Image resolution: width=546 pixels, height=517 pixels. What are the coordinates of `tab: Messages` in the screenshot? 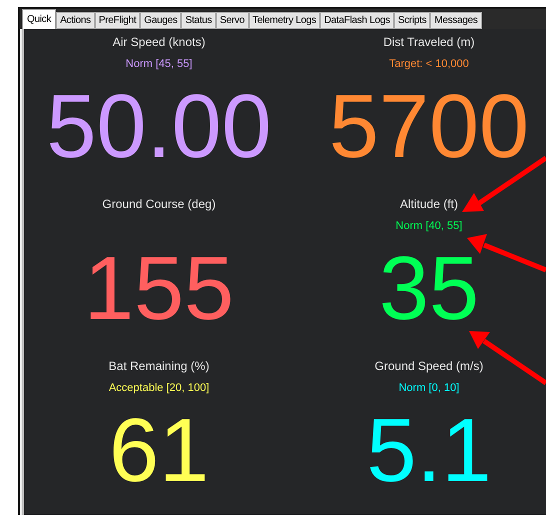 It's located at (456, 20).